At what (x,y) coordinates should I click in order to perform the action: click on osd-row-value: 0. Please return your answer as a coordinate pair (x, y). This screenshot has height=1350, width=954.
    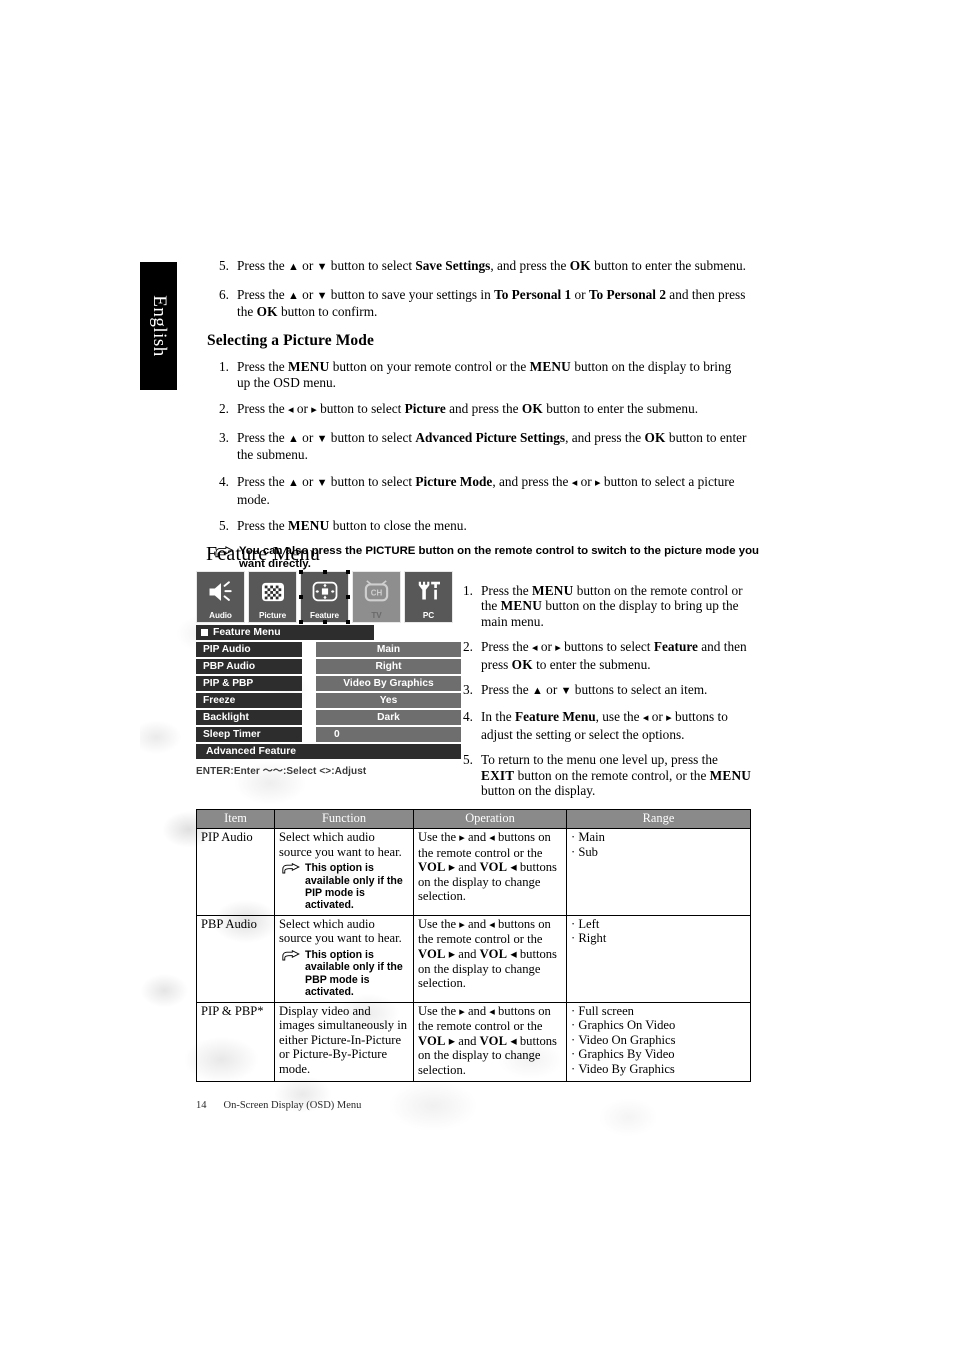
    Looking at the image, I should click on (388, 734).